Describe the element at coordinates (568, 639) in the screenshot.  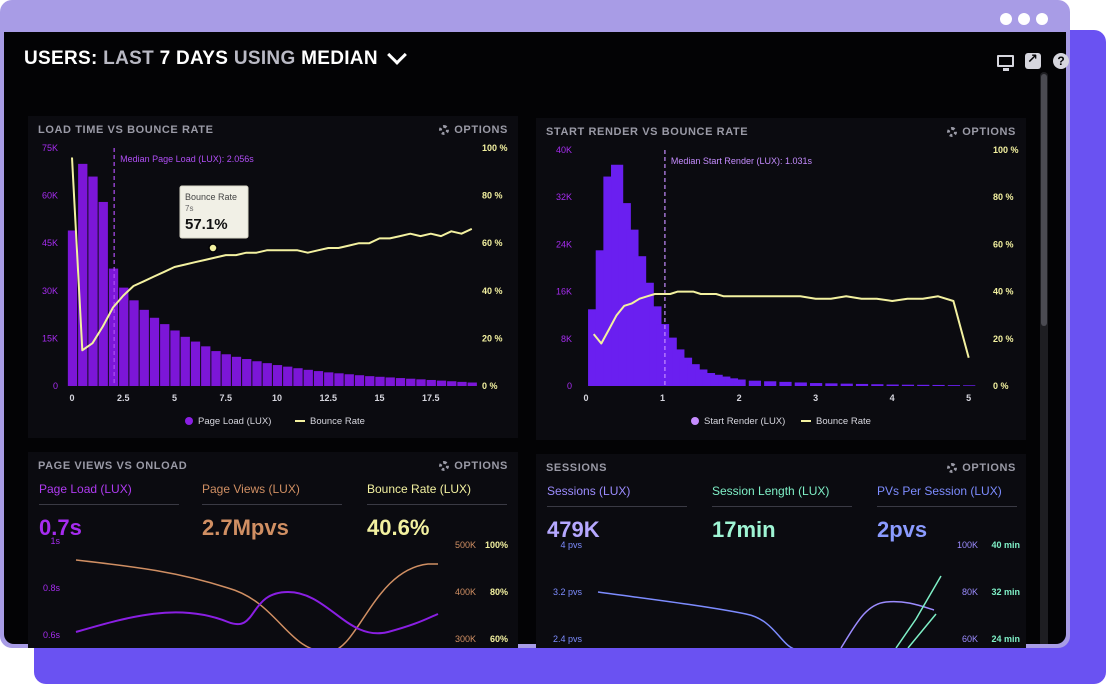
I see `y-left-tick: 2.4 pvs` at that location.